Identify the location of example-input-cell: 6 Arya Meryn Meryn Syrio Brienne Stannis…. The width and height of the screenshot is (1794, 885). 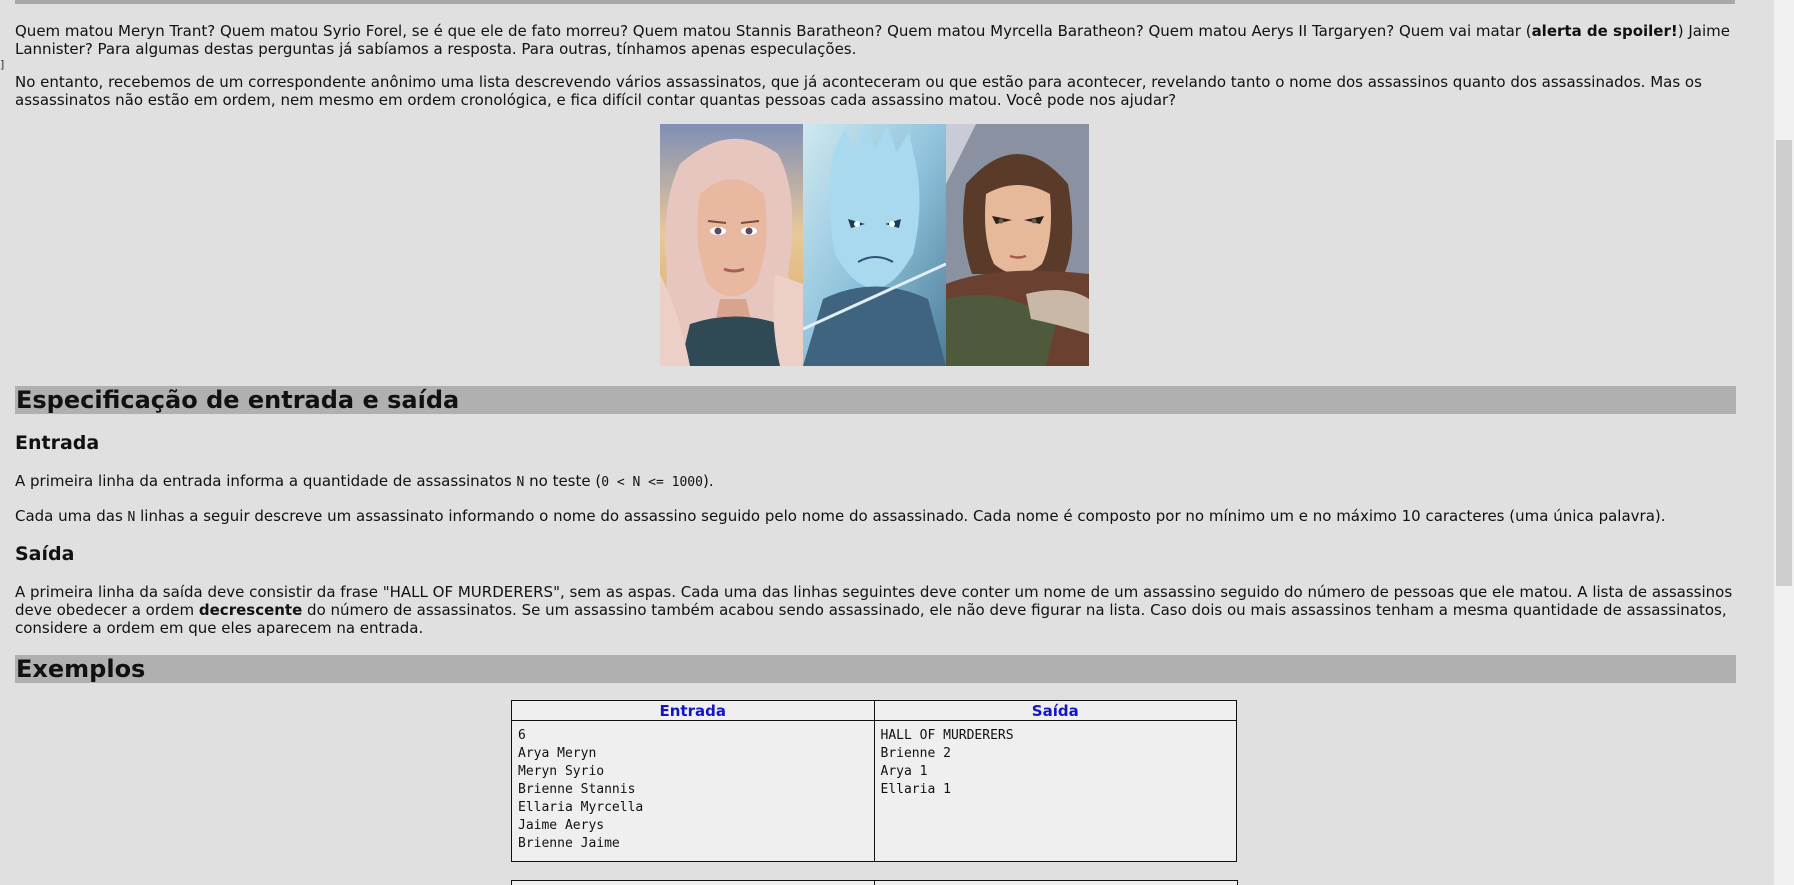
(693, 791).